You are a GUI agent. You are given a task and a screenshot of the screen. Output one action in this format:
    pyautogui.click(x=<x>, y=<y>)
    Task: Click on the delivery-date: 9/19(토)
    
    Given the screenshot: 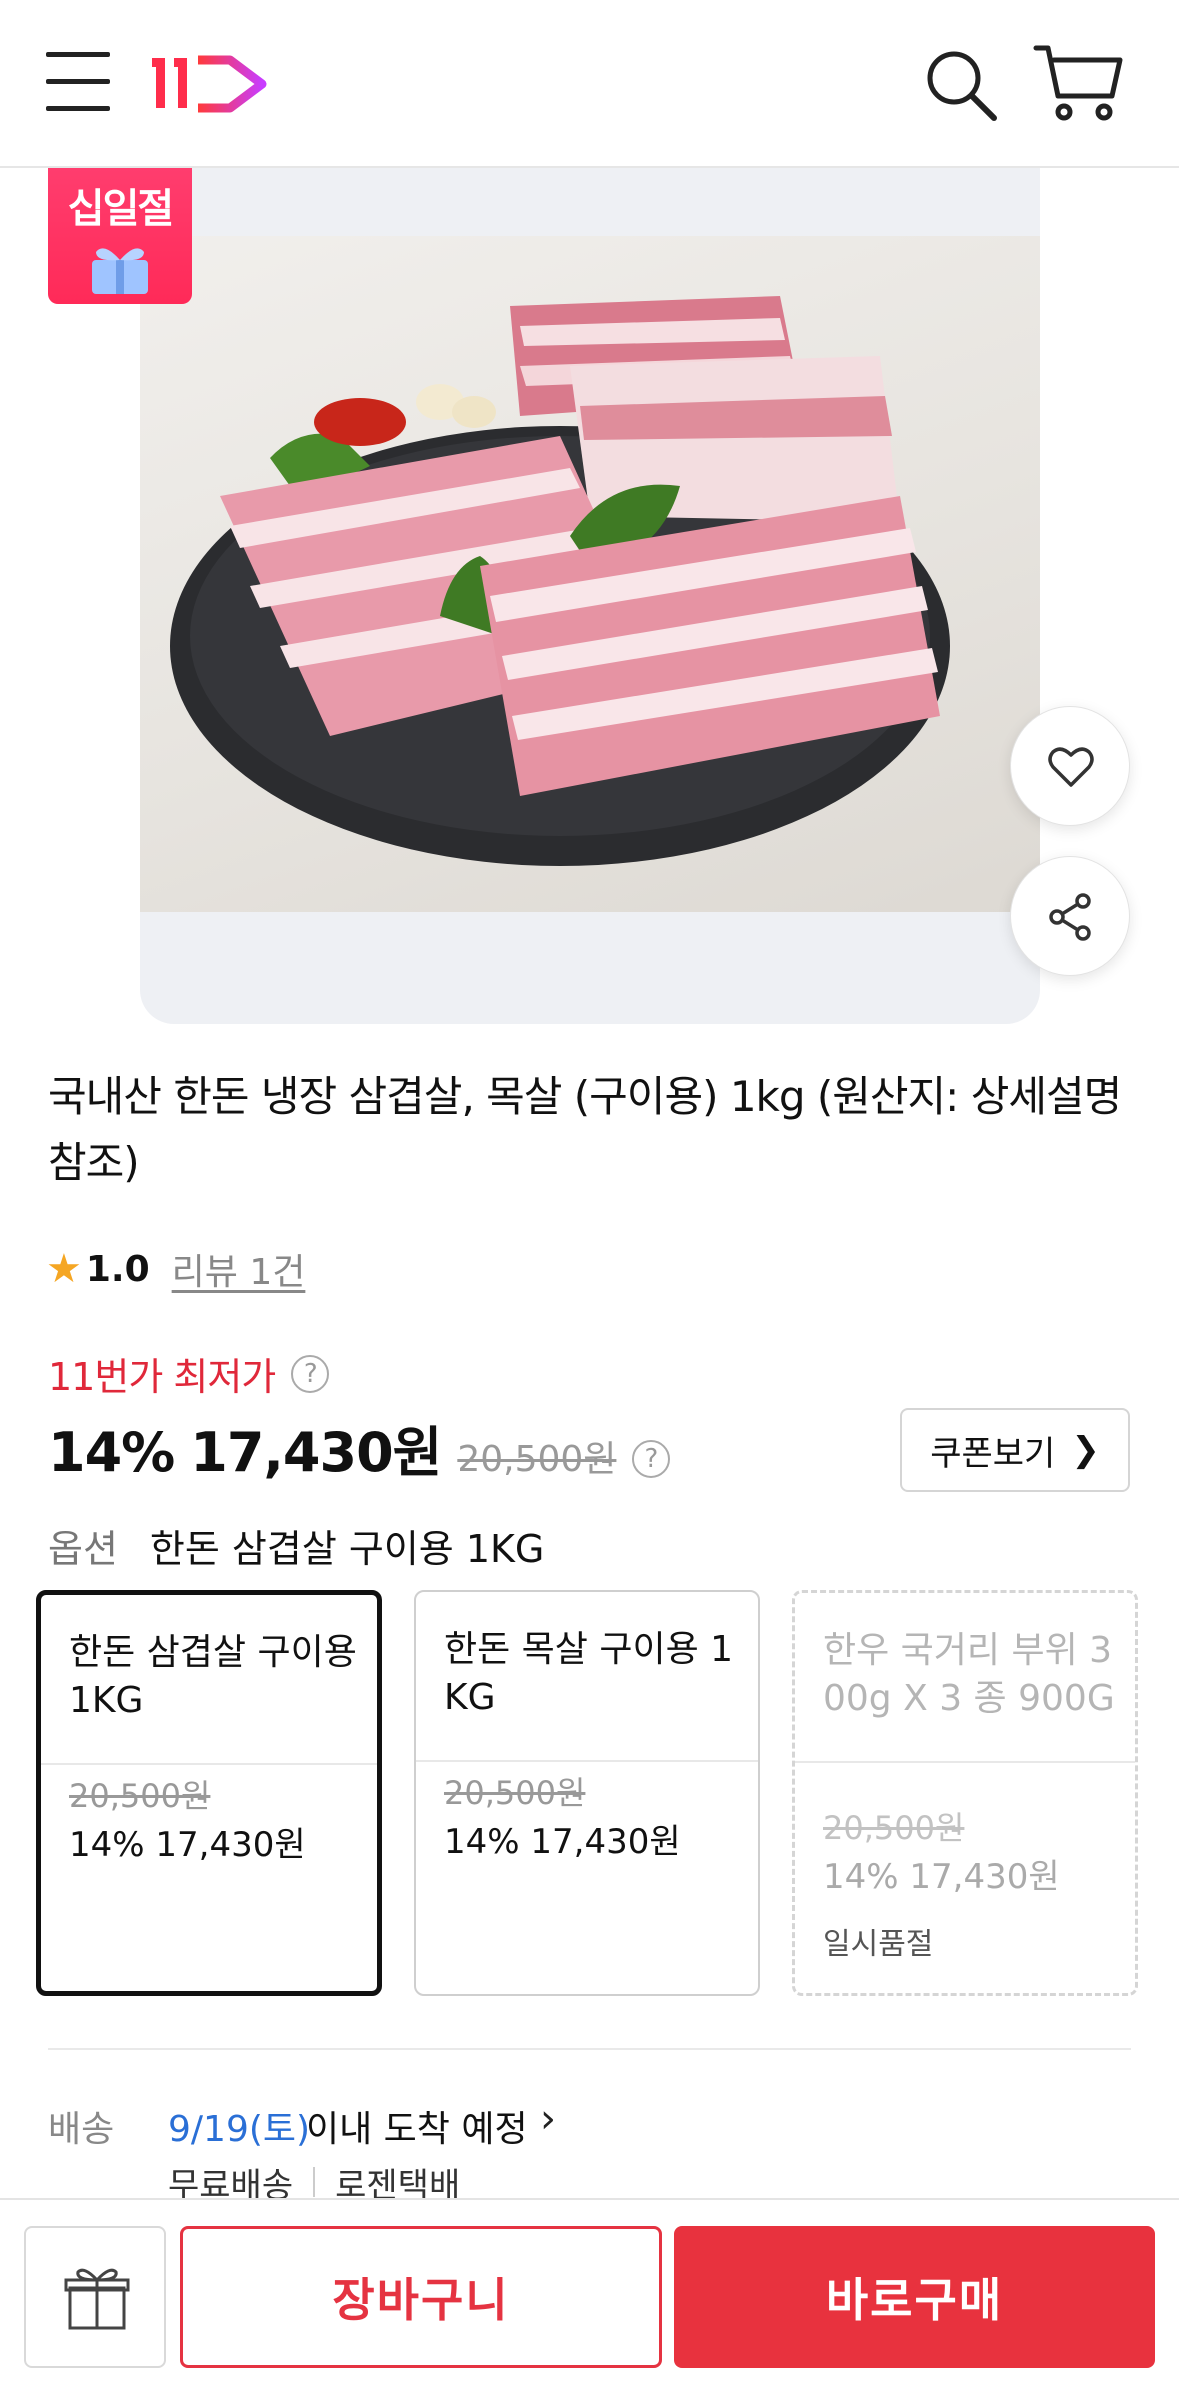 What is the action you would take?
    pyautogui.click(x=239, y=2129)
    